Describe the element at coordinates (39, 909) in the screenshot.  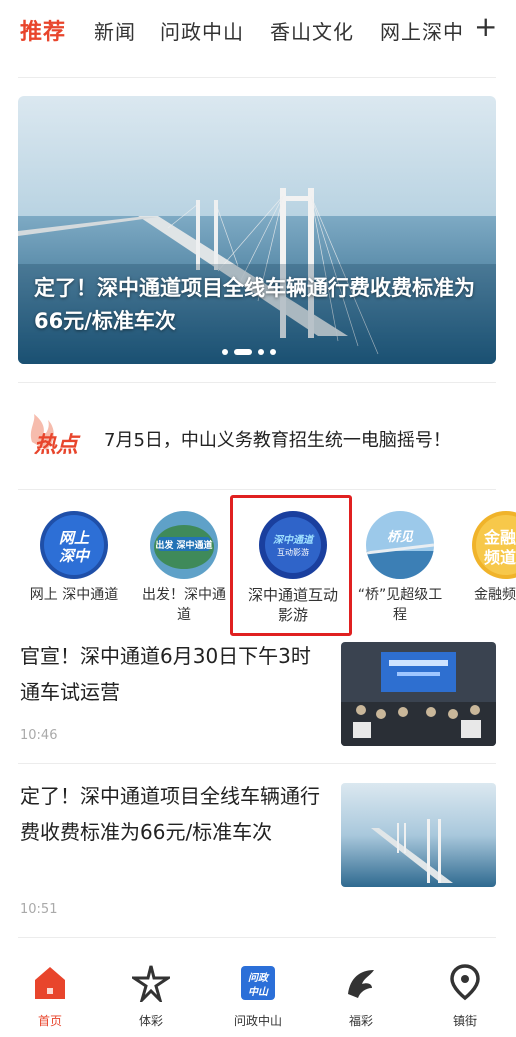
I see `news-time: 10:51` at that location.